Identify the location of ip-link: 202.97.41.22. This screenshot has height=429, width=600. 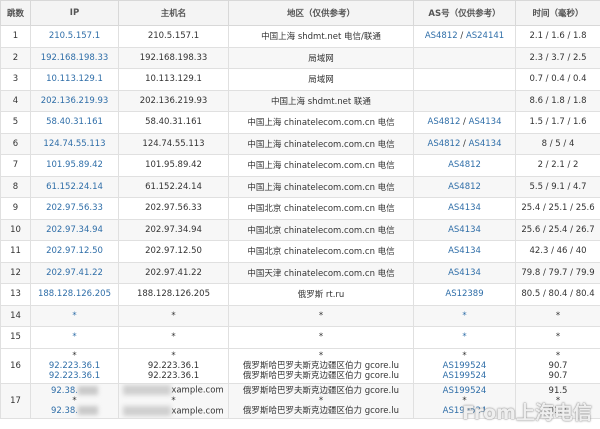
(74, 272).